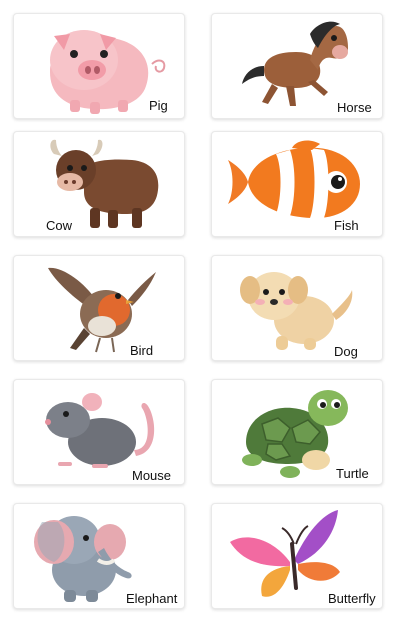 The height and width of the screenshot is (640, 400). What do you see at coordinates (142, 350) in the screenshot?
I see `card-label: Bird` at bounding box center [142, 350].